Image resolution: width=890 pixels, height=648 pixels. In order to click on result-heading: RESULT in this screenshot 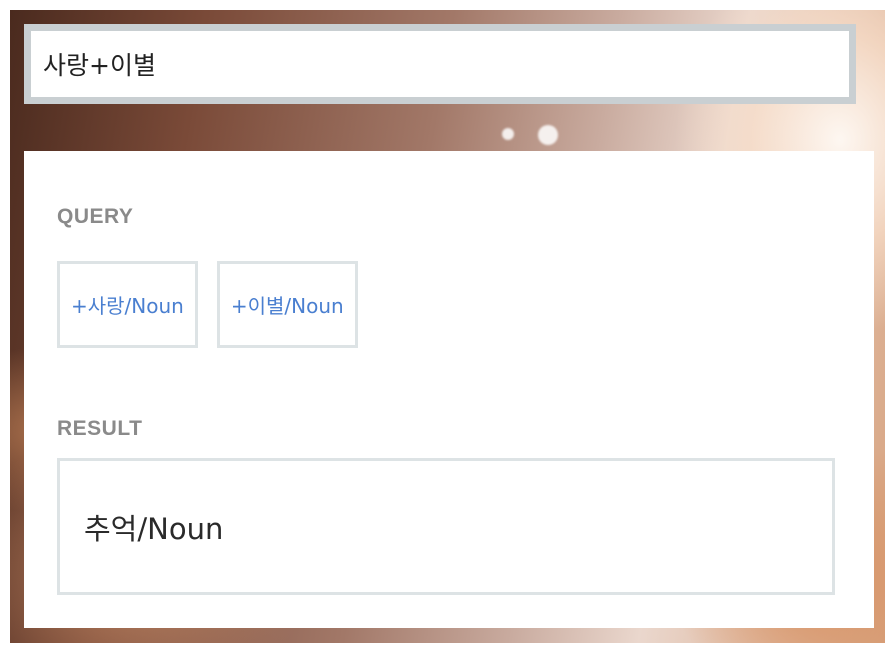, I will do `click(100, 428)`.